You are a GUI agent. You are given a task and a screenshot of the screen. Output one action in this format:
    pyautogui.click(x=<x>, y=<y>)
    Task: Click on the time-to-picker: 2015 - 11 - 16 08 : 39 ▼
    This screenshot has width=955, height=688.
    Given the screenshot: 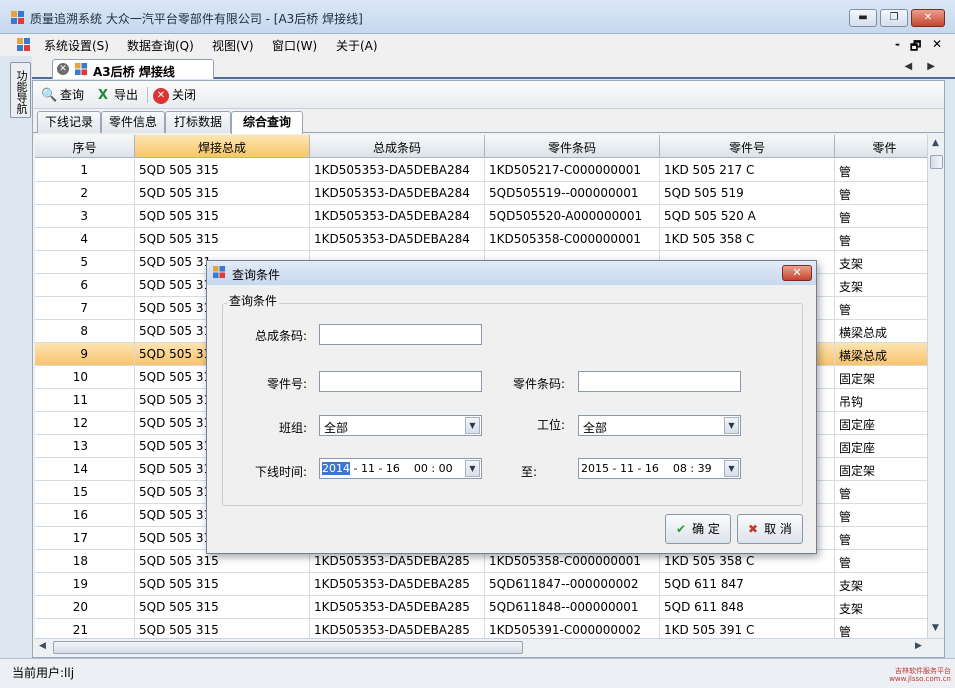 What is the action you would take?
    pyautogui.click(x=659, y=468)
    